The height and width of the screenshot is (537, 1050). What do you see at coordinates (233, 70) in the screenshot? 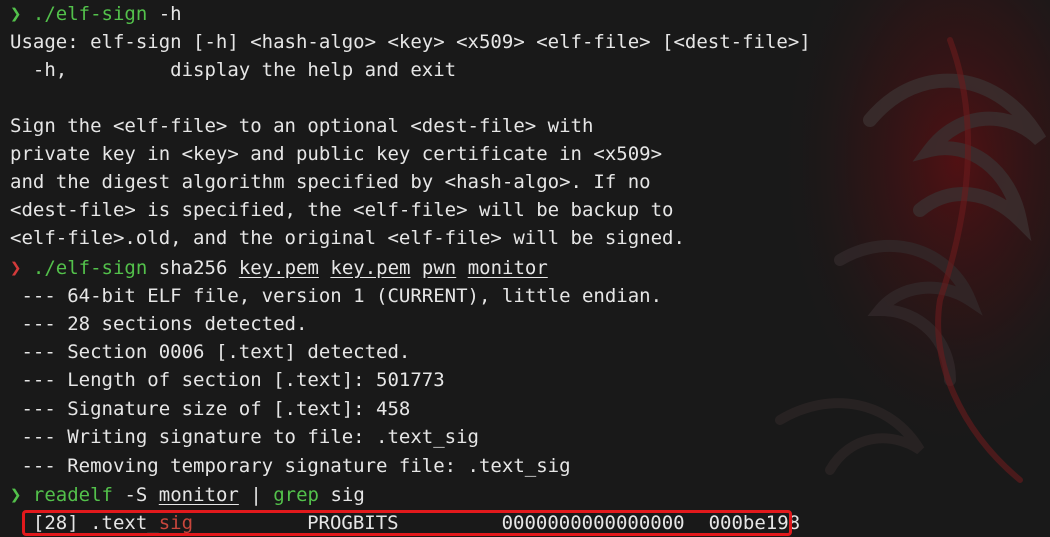
I see `output-line: -h, display the help and exit` at bounding box center [233, 70].